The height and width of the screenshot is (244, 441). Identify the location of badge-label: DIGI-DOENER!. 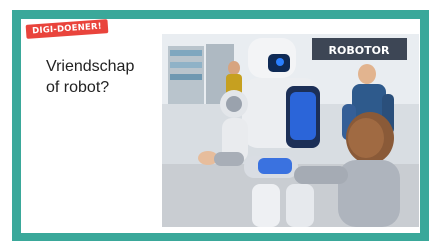
(67, 29).